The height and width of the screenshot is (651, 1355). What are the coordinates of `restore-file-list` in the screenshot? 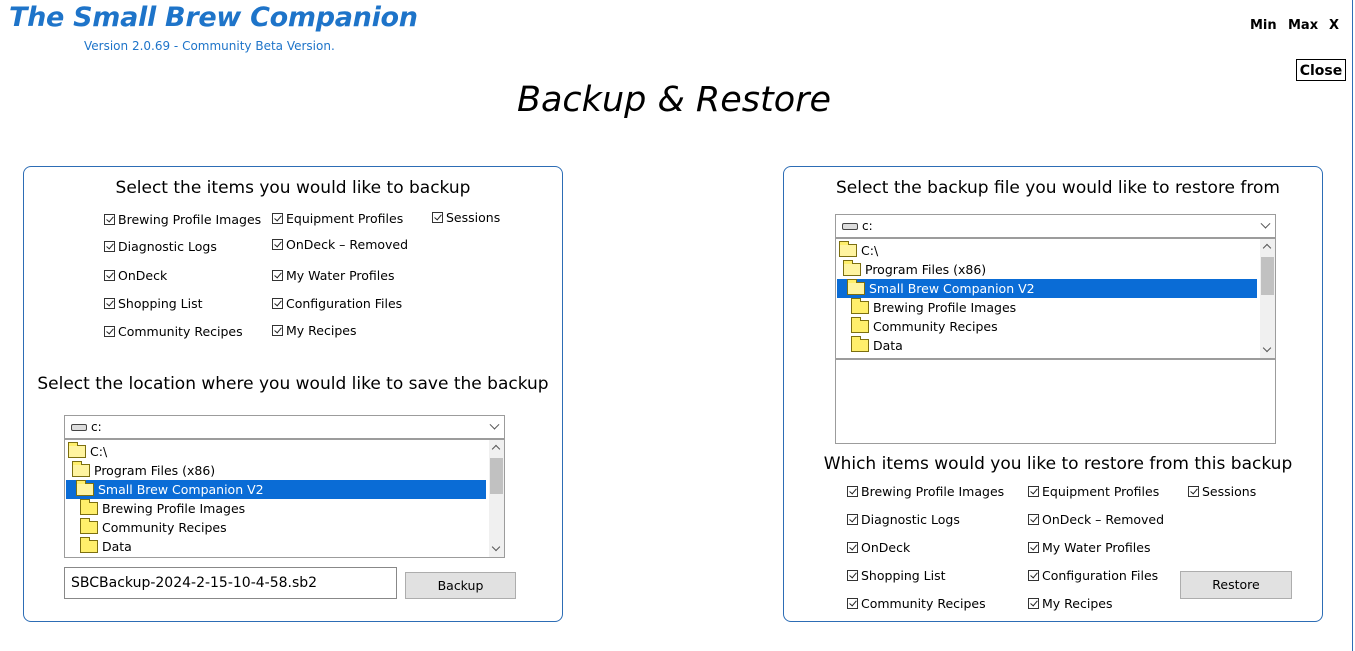 It's located at (1055, 401).